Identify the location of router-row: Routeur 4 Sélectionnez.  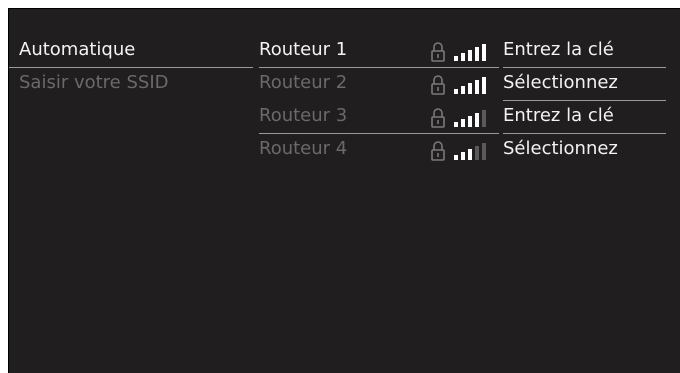
(469, 150).